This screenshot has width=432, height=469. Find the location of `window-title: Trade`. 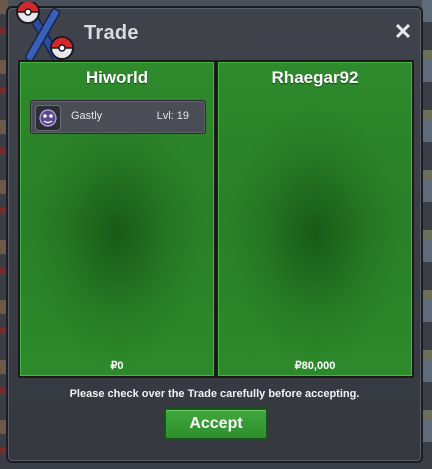

window-title: Trade is located at coordinates (111, 33).